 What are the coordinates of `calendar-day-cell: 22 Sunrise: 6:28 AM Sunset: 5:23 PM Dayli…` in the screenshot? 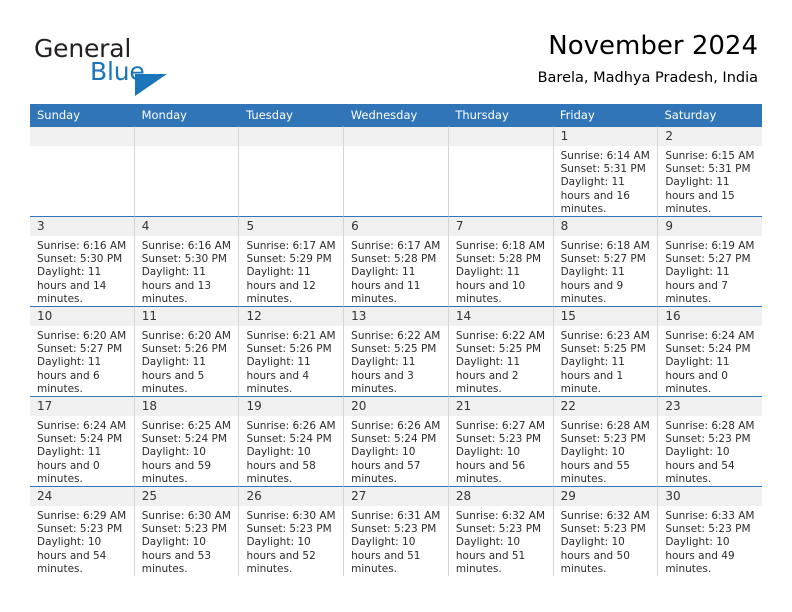 It's located at (606, 441).